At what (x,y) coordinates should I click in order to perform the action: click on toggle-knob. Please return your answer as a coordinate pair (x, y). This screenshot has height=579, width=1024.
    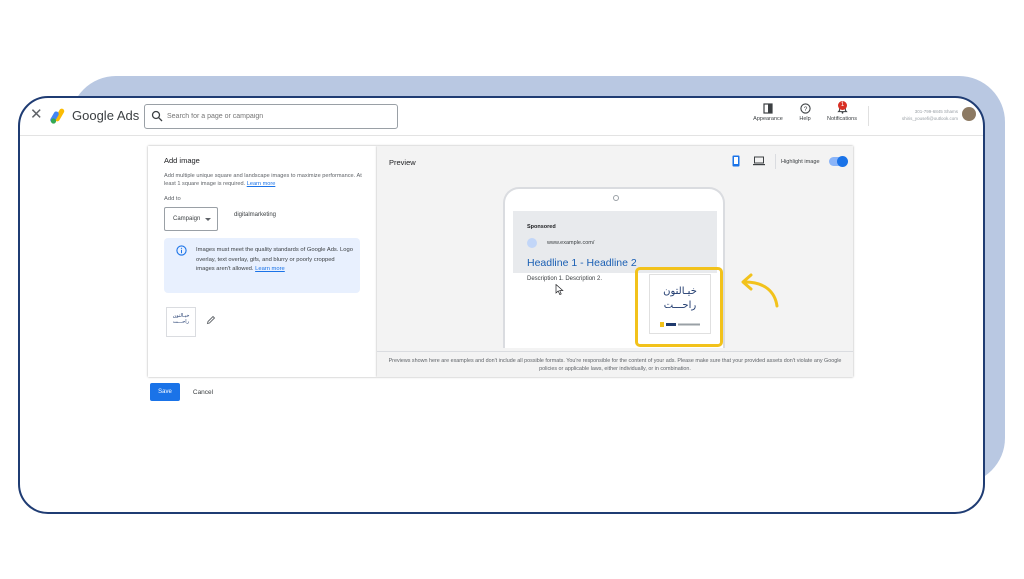
    Looking at the image, I should click on (842, 161).